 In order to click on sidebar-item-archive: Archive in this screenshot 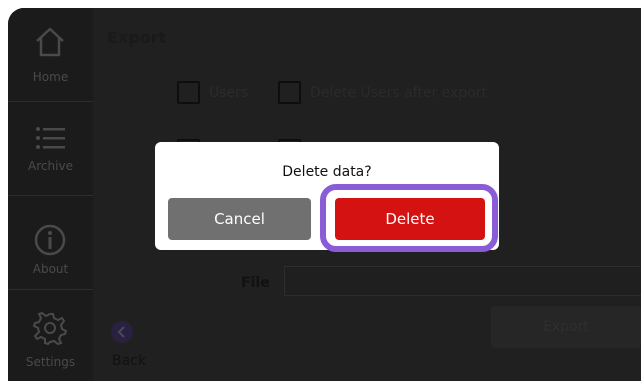, I will do `click(50, 149)`.